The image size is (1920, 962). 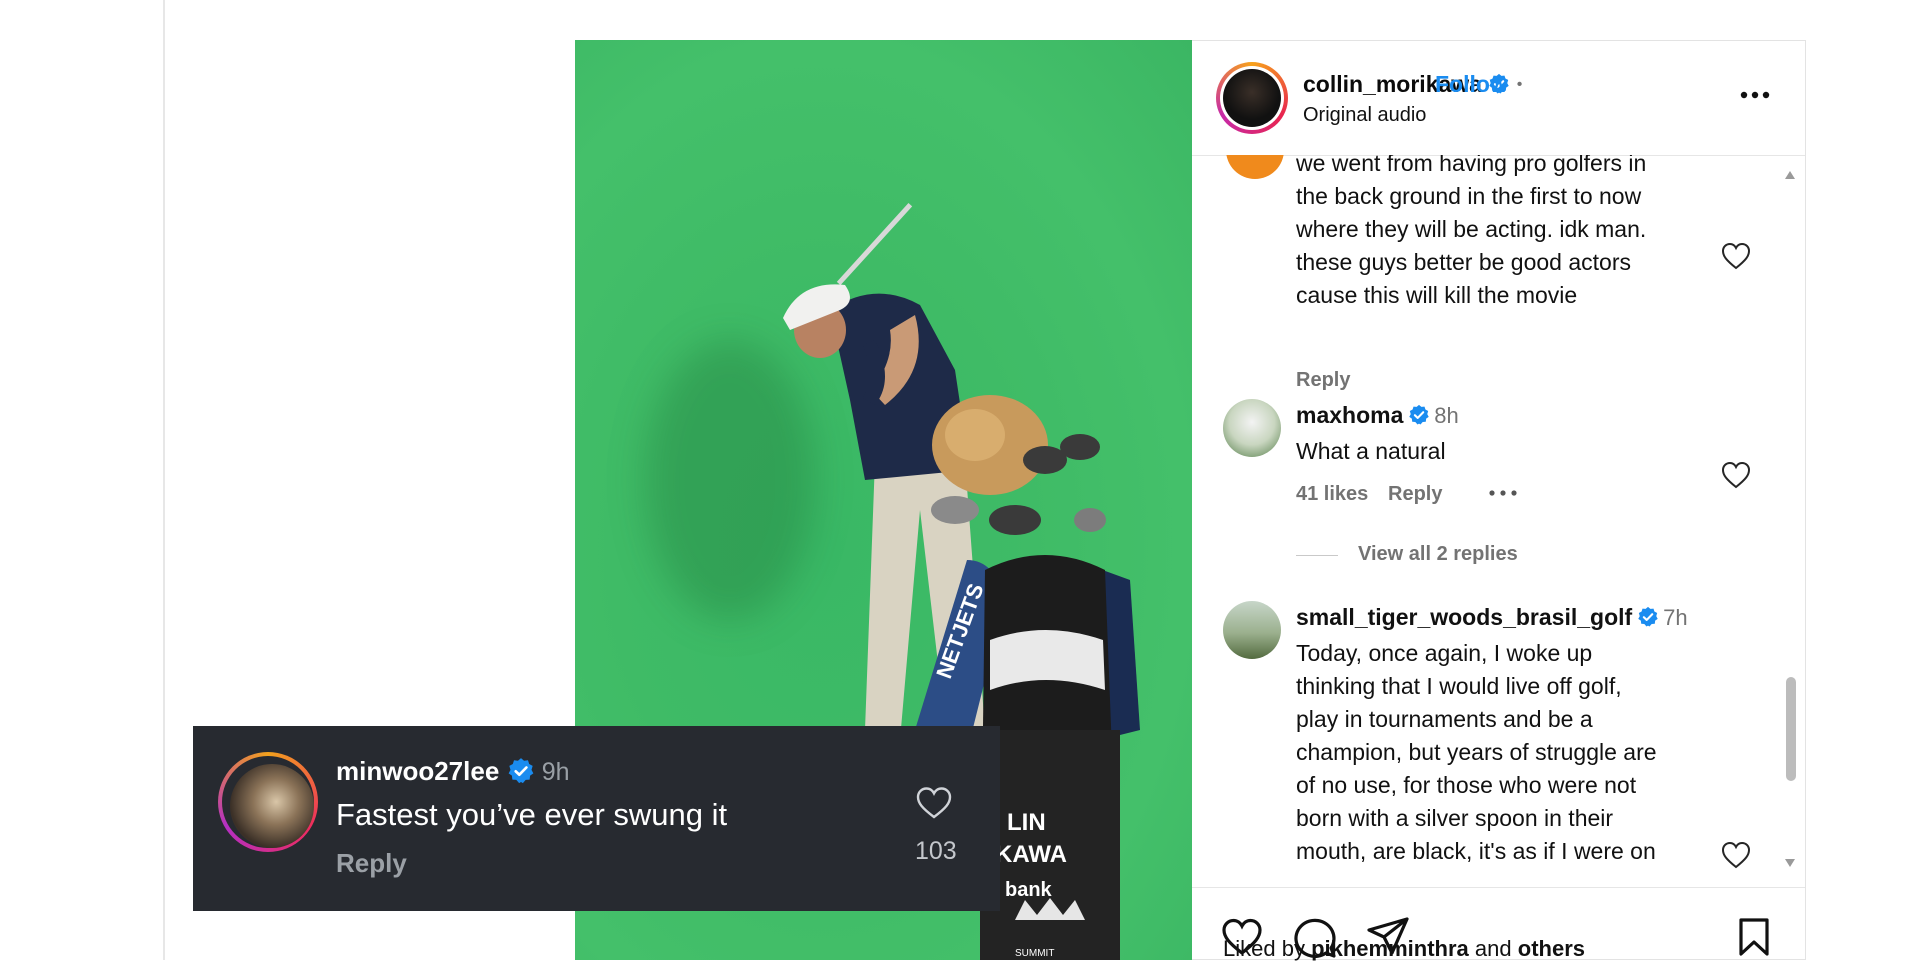 What do you see at coordinates (1503, 493) in the screenshot?
I see `comment-options-icon` at bounding box center [1503, 493].